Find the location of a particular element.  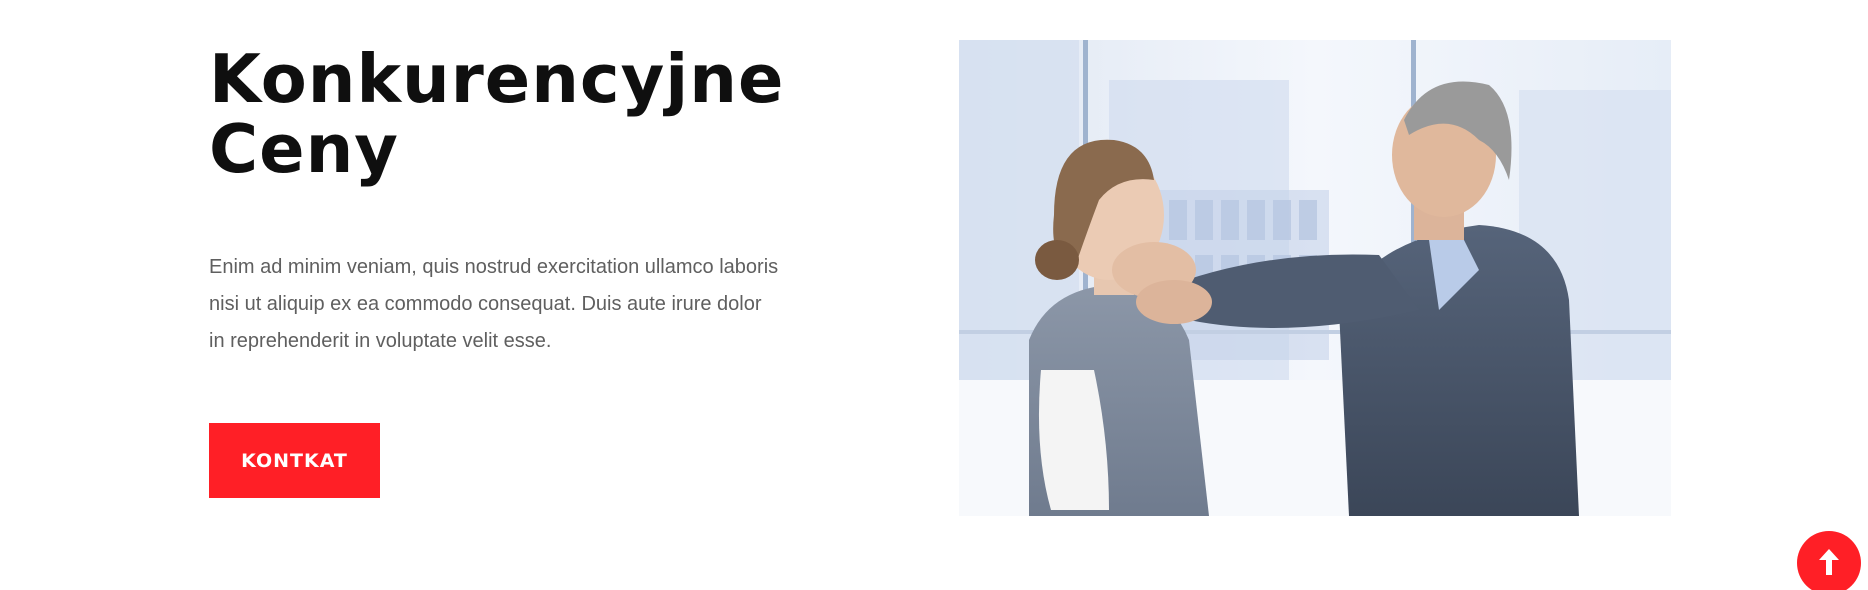

scroll-to-top-button is located at coordinates (1829, 560).